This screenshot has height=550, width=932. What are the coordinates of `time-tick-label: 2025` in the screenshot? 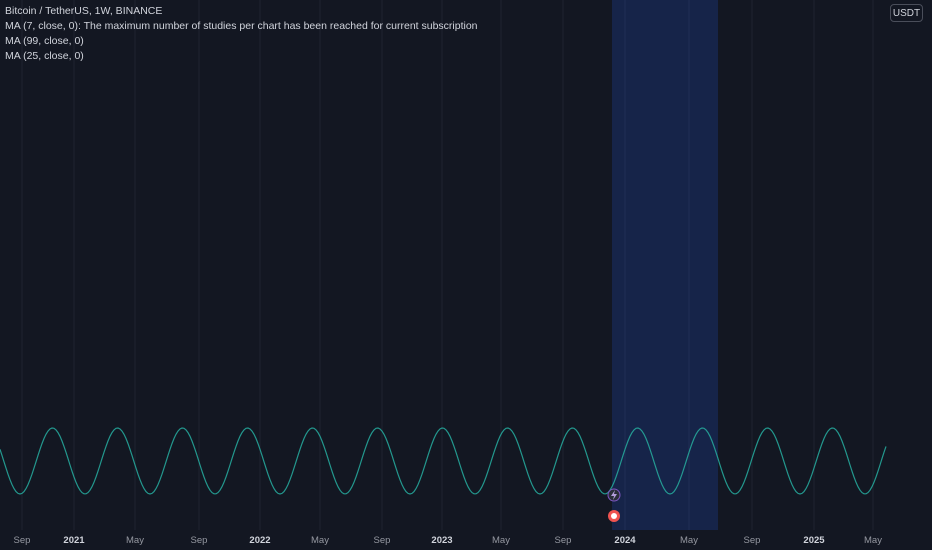 It's located at (814, 540).